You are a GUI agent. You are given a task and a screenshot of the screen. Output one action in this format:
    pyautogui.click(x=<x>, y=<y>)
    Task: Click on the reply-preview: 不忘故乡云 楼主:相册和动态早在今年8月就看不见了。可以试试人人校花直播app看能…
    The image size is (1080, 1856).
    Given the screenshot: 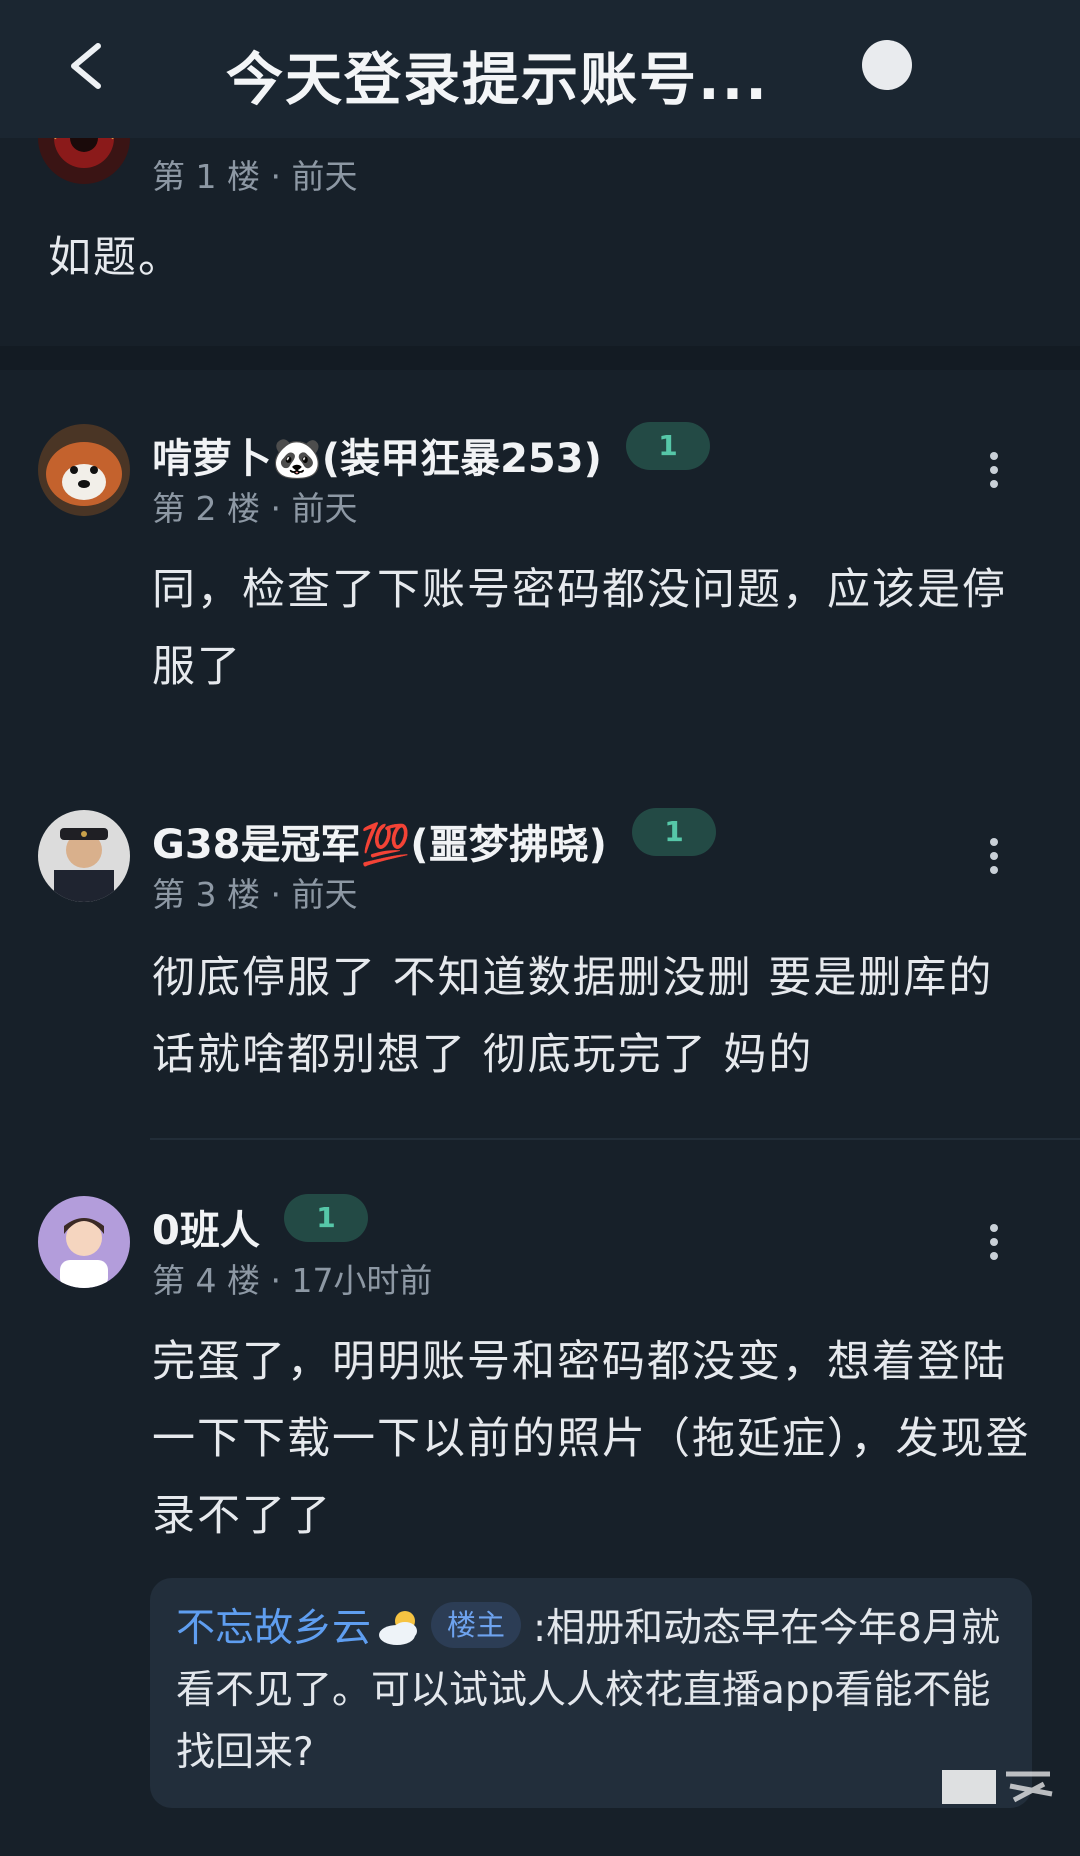 What is the action you would take?
    pyautogui.click(x=591, y=1693)
    